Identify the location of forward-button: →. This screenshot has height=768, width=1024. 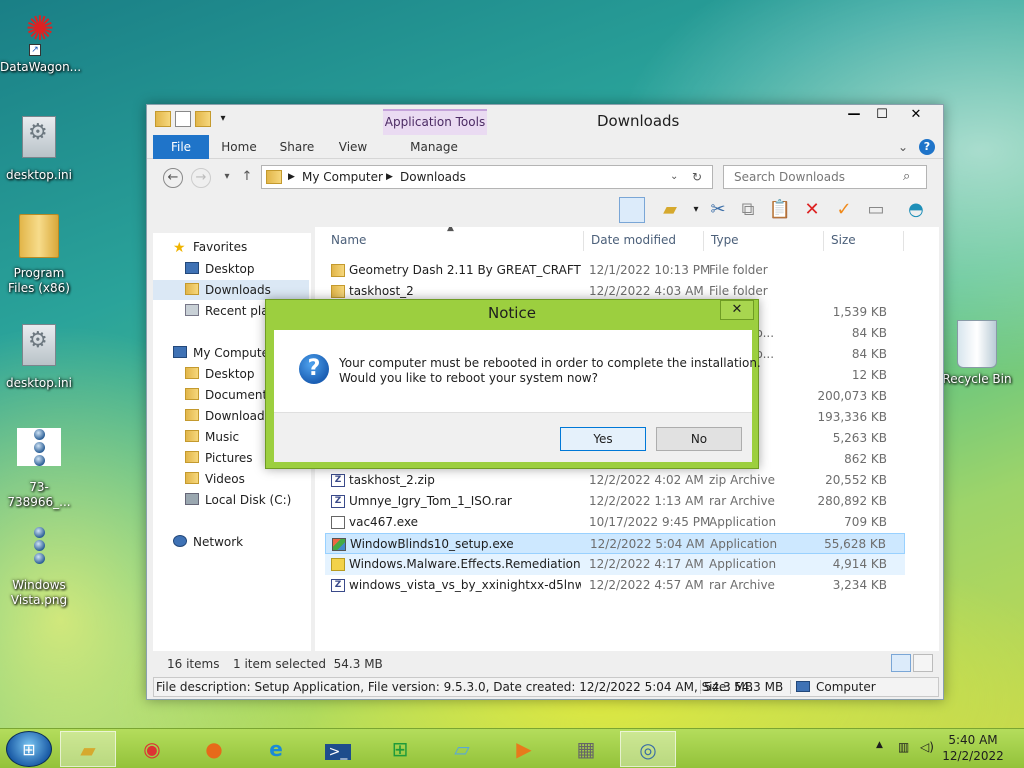
(201, 178).